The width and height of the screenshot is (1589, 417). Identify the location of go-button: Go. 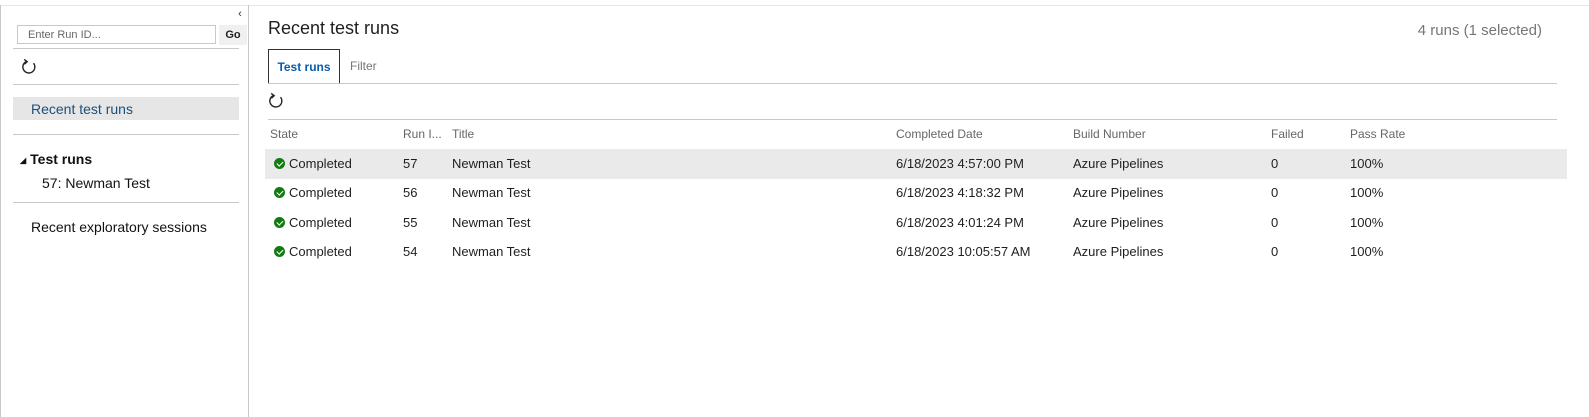
(233, 35).